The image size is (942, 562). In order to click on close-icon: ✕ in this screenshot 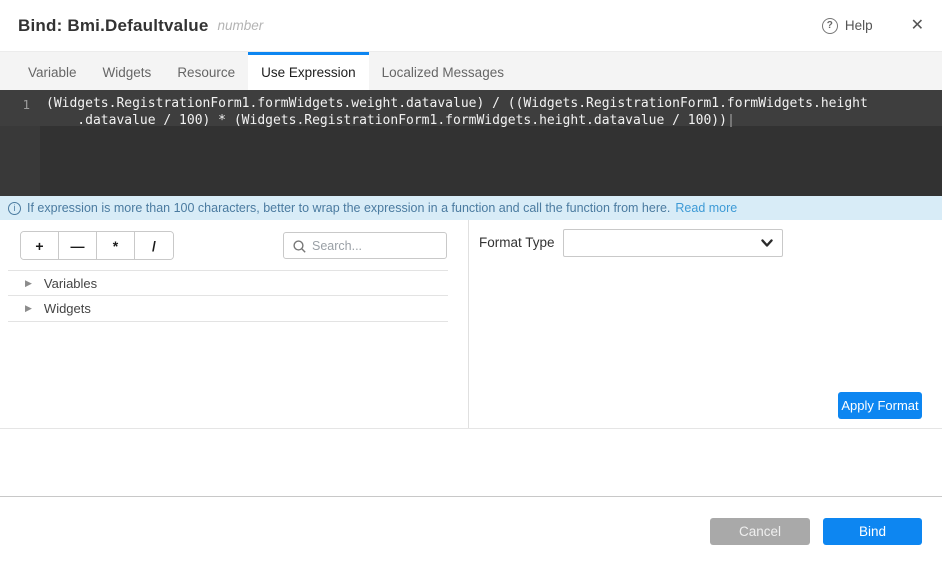, I will do `click(917, 25)`.